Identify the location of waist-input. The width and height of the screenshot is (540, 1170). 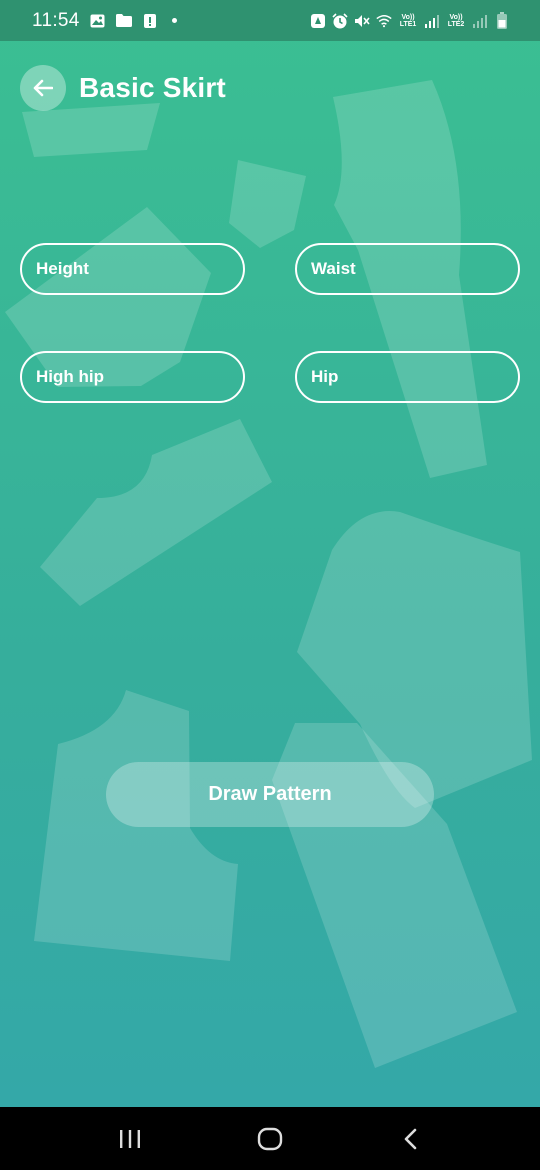
(407, 269).